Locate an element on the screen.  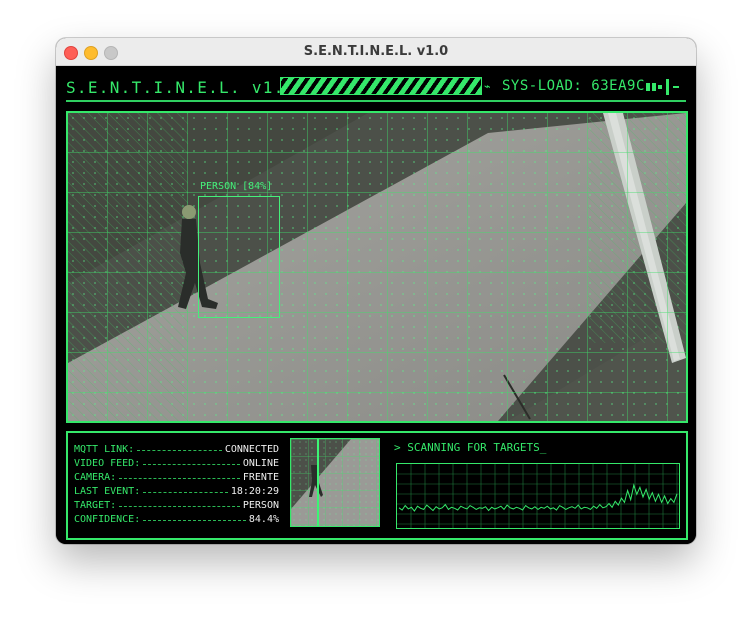
snapshot-thumbnail is located at coordinates (335, 482).